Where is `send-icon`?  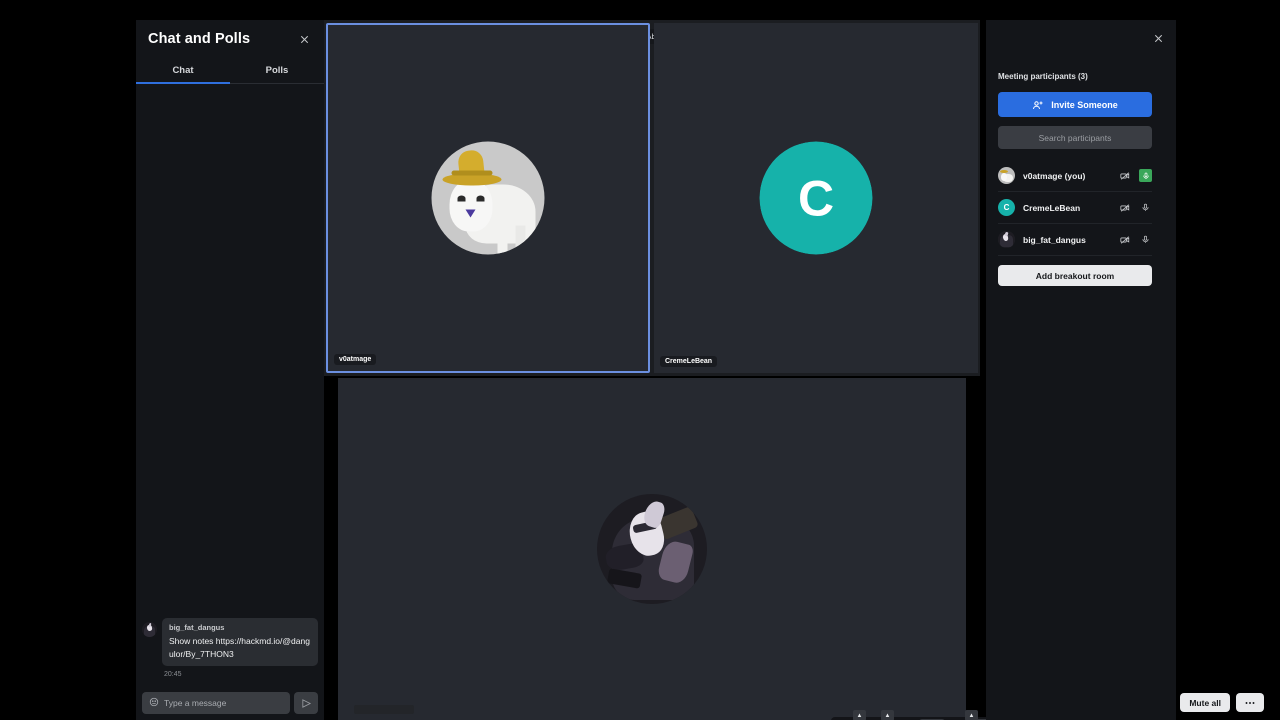
send-icon is located at coordinates (306, 703).